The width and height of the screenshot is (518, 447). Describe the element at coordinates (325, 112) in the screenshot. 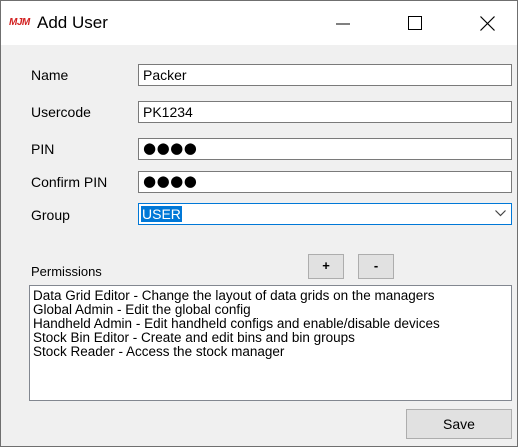

I see `usercode-field: PK1234` at that location.